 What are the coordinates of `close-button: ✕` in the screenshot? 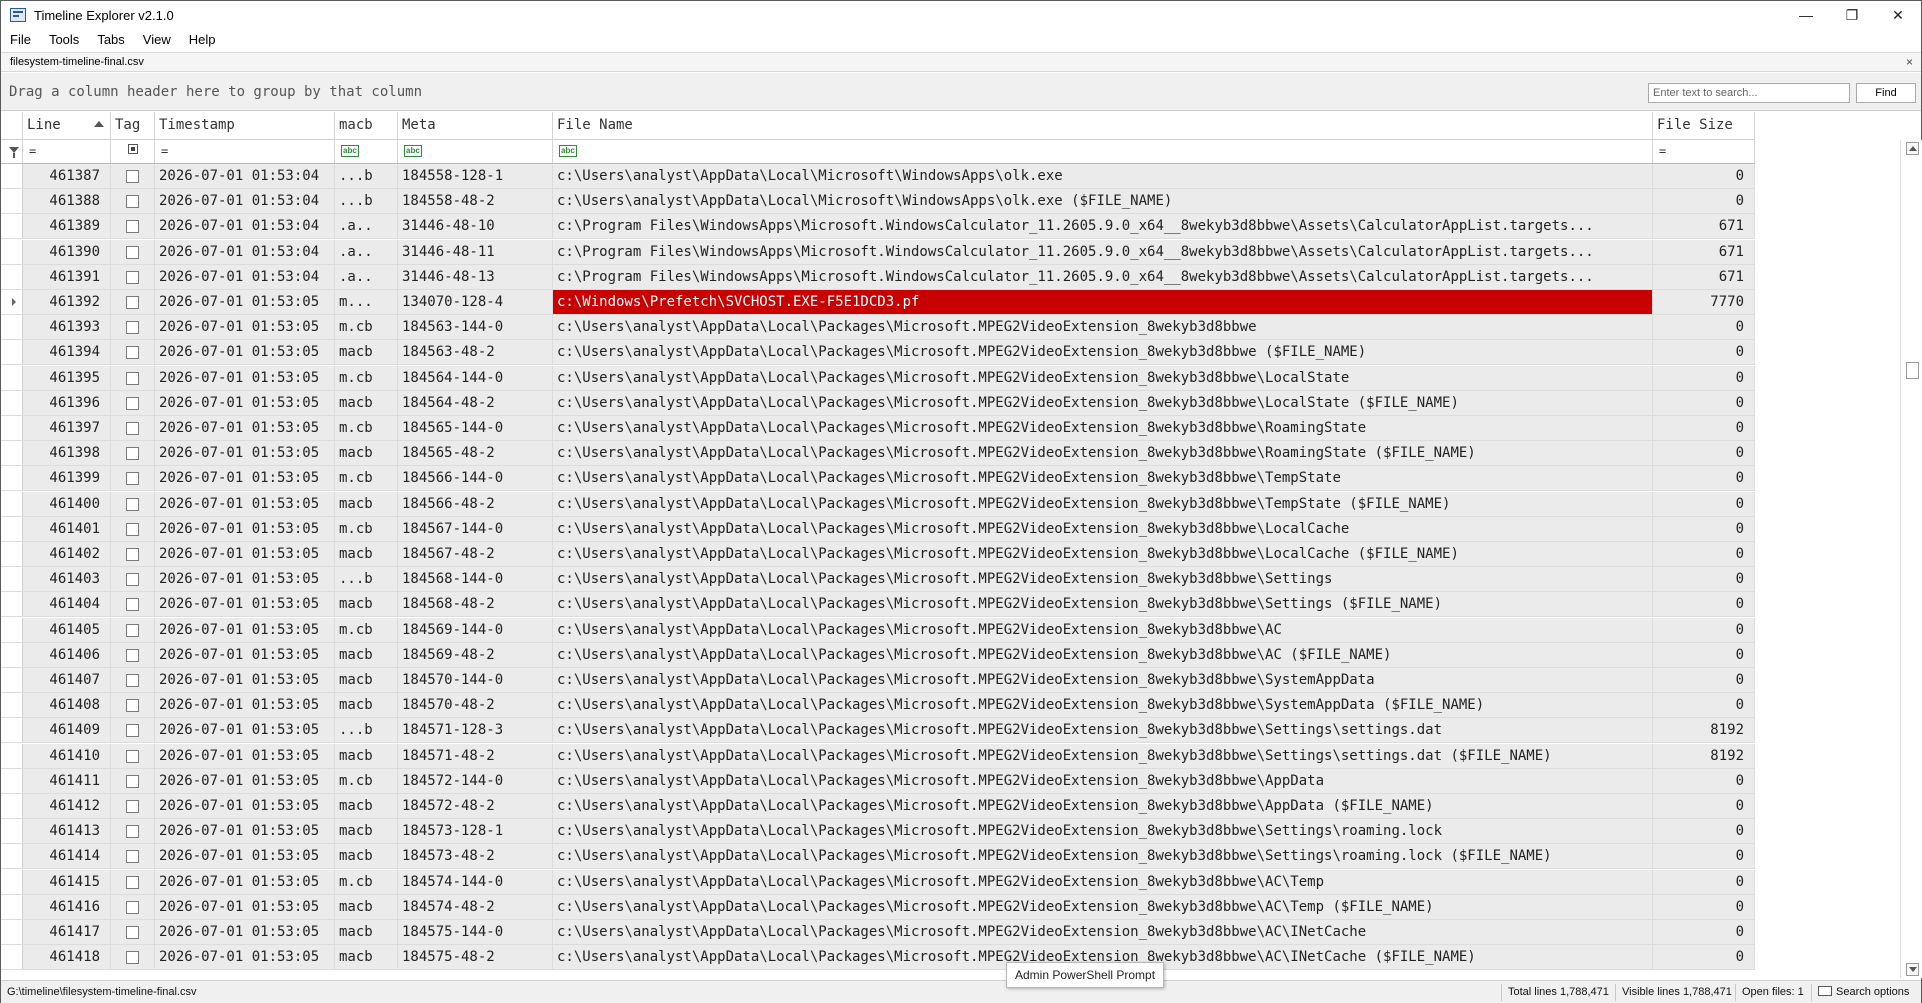 It's located at (1898, 15).